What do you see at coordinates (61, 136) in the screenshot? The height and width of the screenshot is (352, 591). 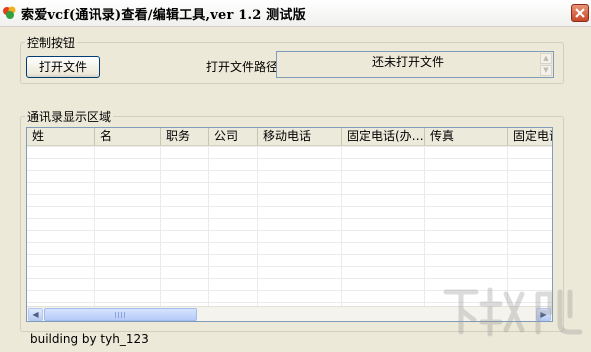 I see `column-header-surname: 姓` at bounding box center [61, 136].